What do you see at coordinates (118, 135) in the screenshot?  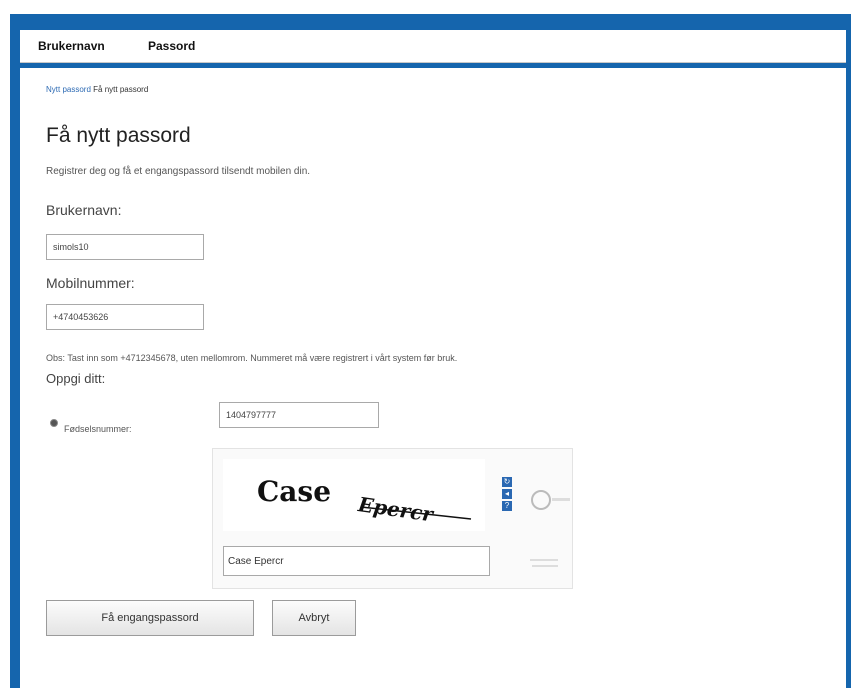 I see `page-title: Få nytt passord` at bounding box center [118, 135].